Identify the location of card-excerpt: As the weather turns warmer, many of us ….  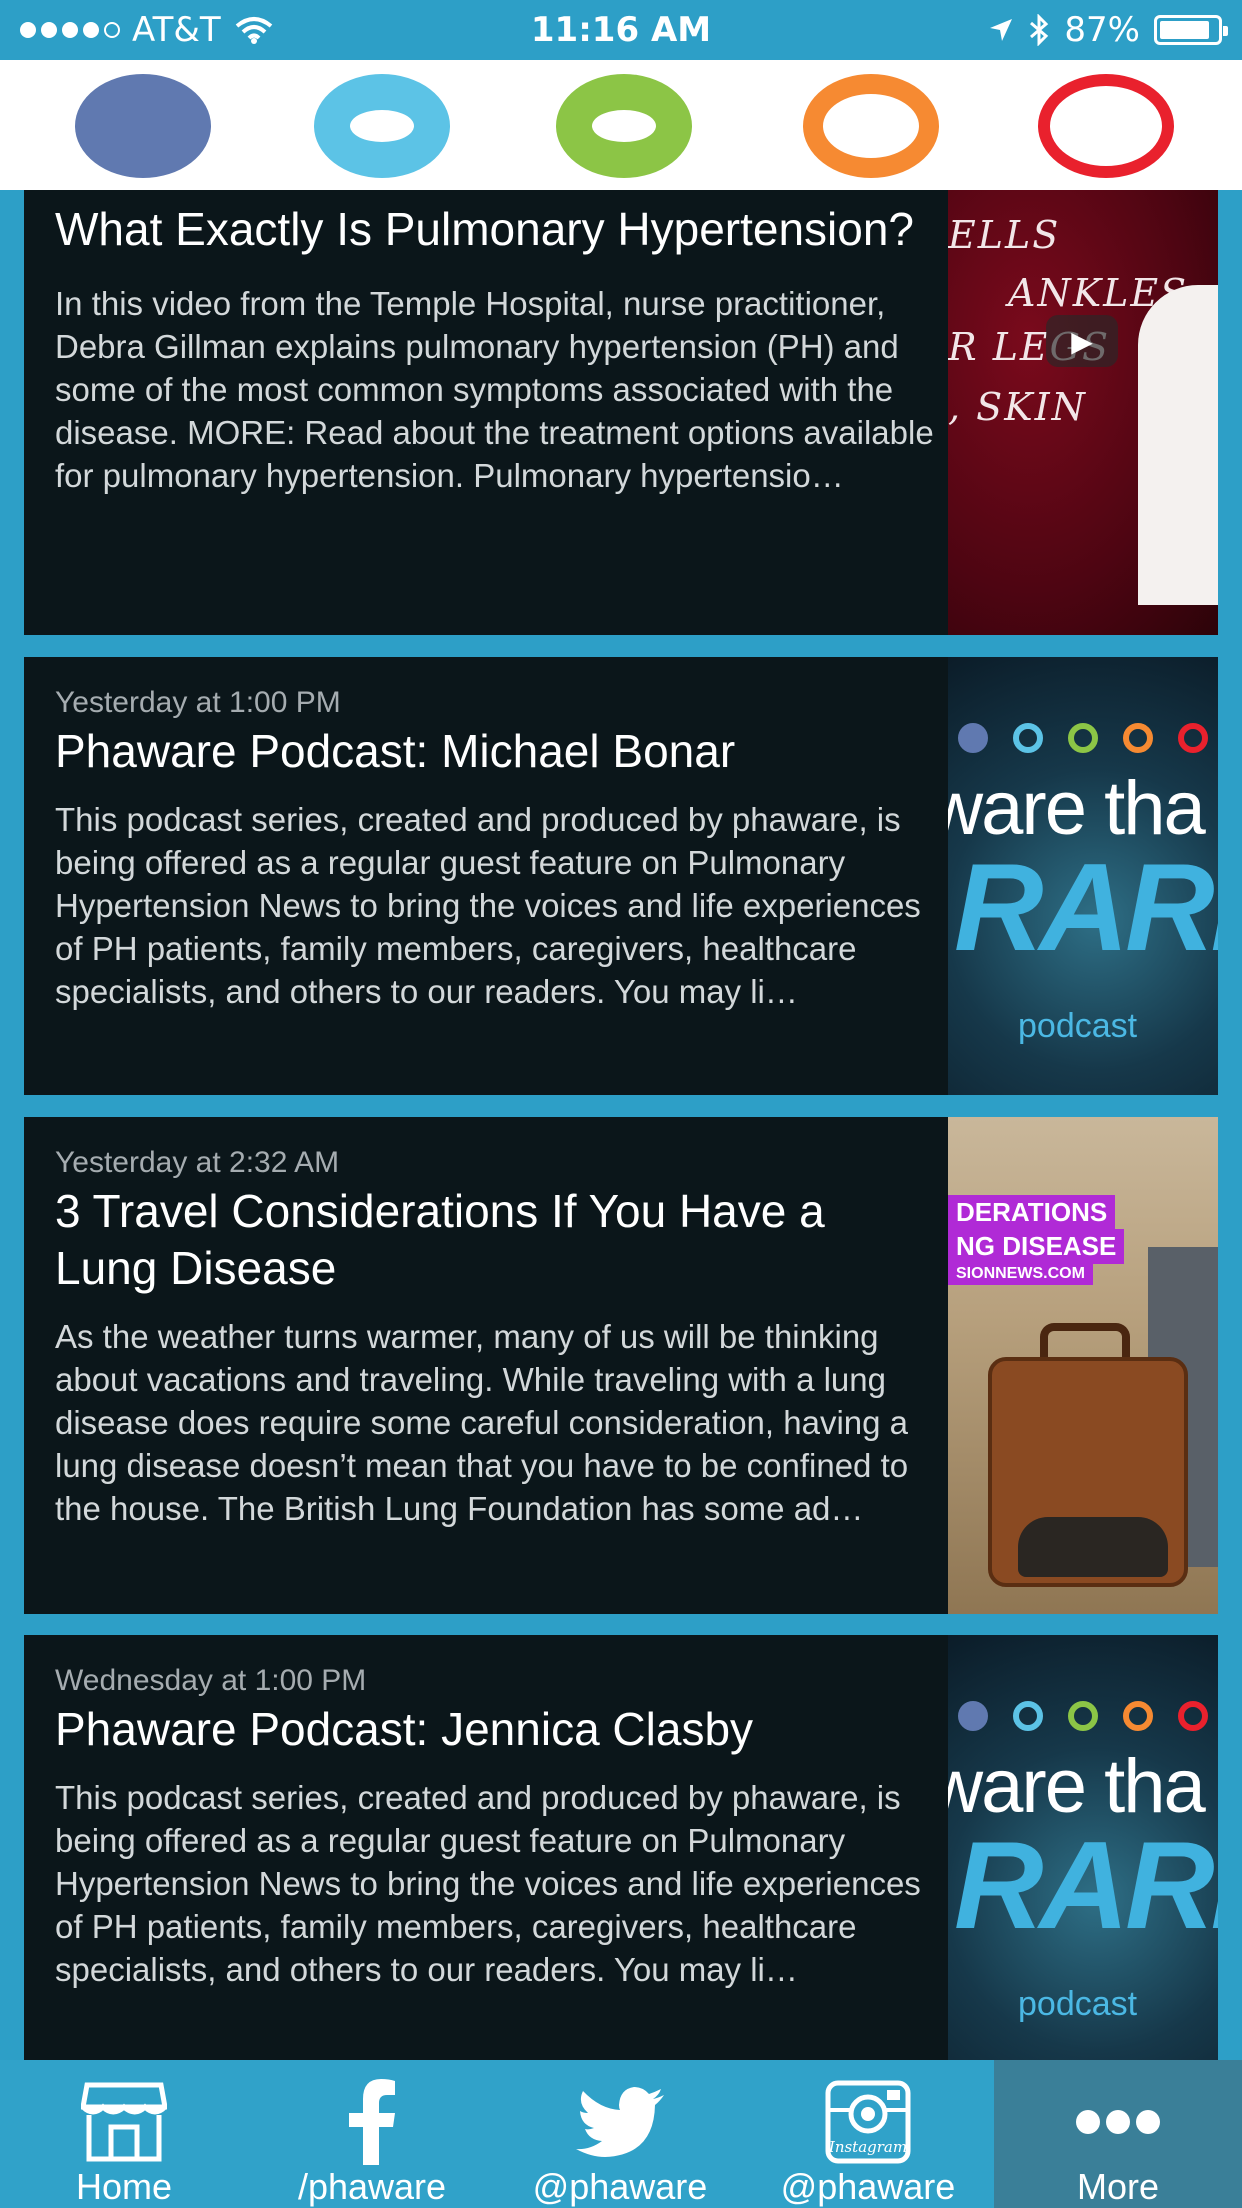
(482, 1422).